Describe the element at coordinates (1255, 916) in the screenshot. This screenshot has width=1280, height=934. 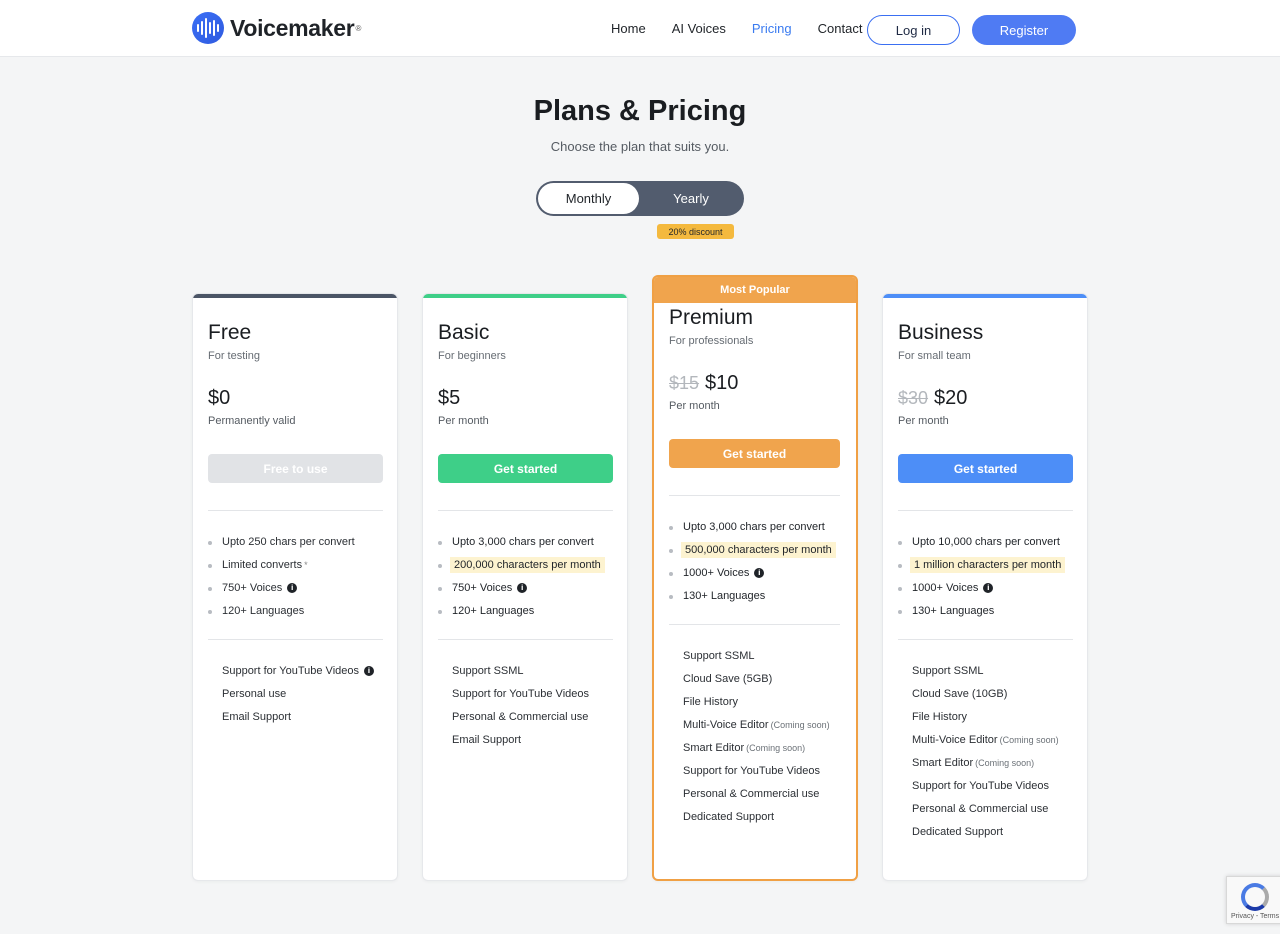
I see `recaptcha-links: Privacy - Terms` at that location.